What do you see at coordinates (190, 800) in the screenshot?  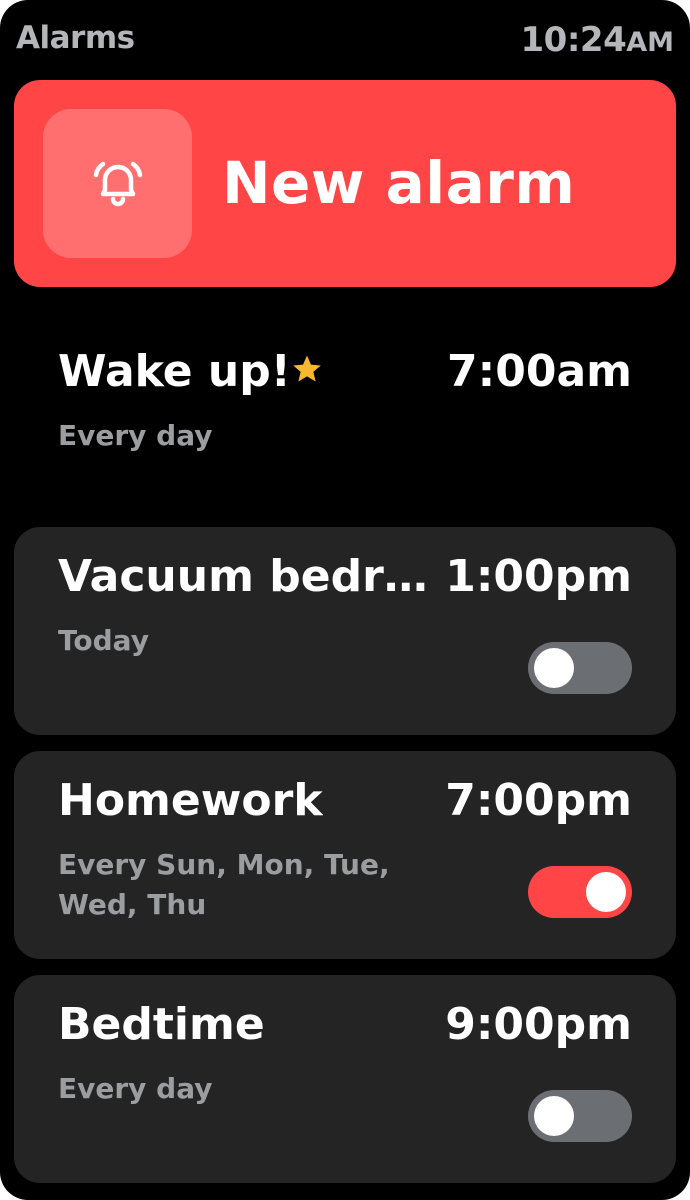 I see `alarm-name: Homework` at bounding box center [190, 800].